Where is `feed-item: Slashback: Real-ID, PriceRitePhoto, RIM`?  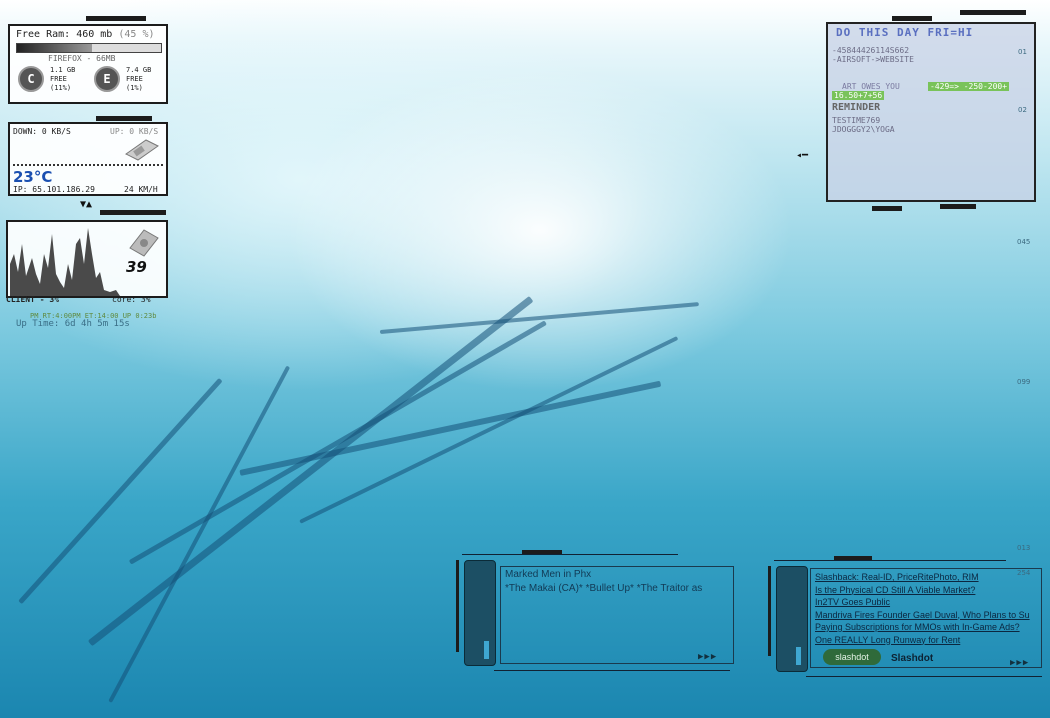 feed-item: Slashback: Real-ID, PriceRitePhoto, RIM is located at coordinates (928, 577).